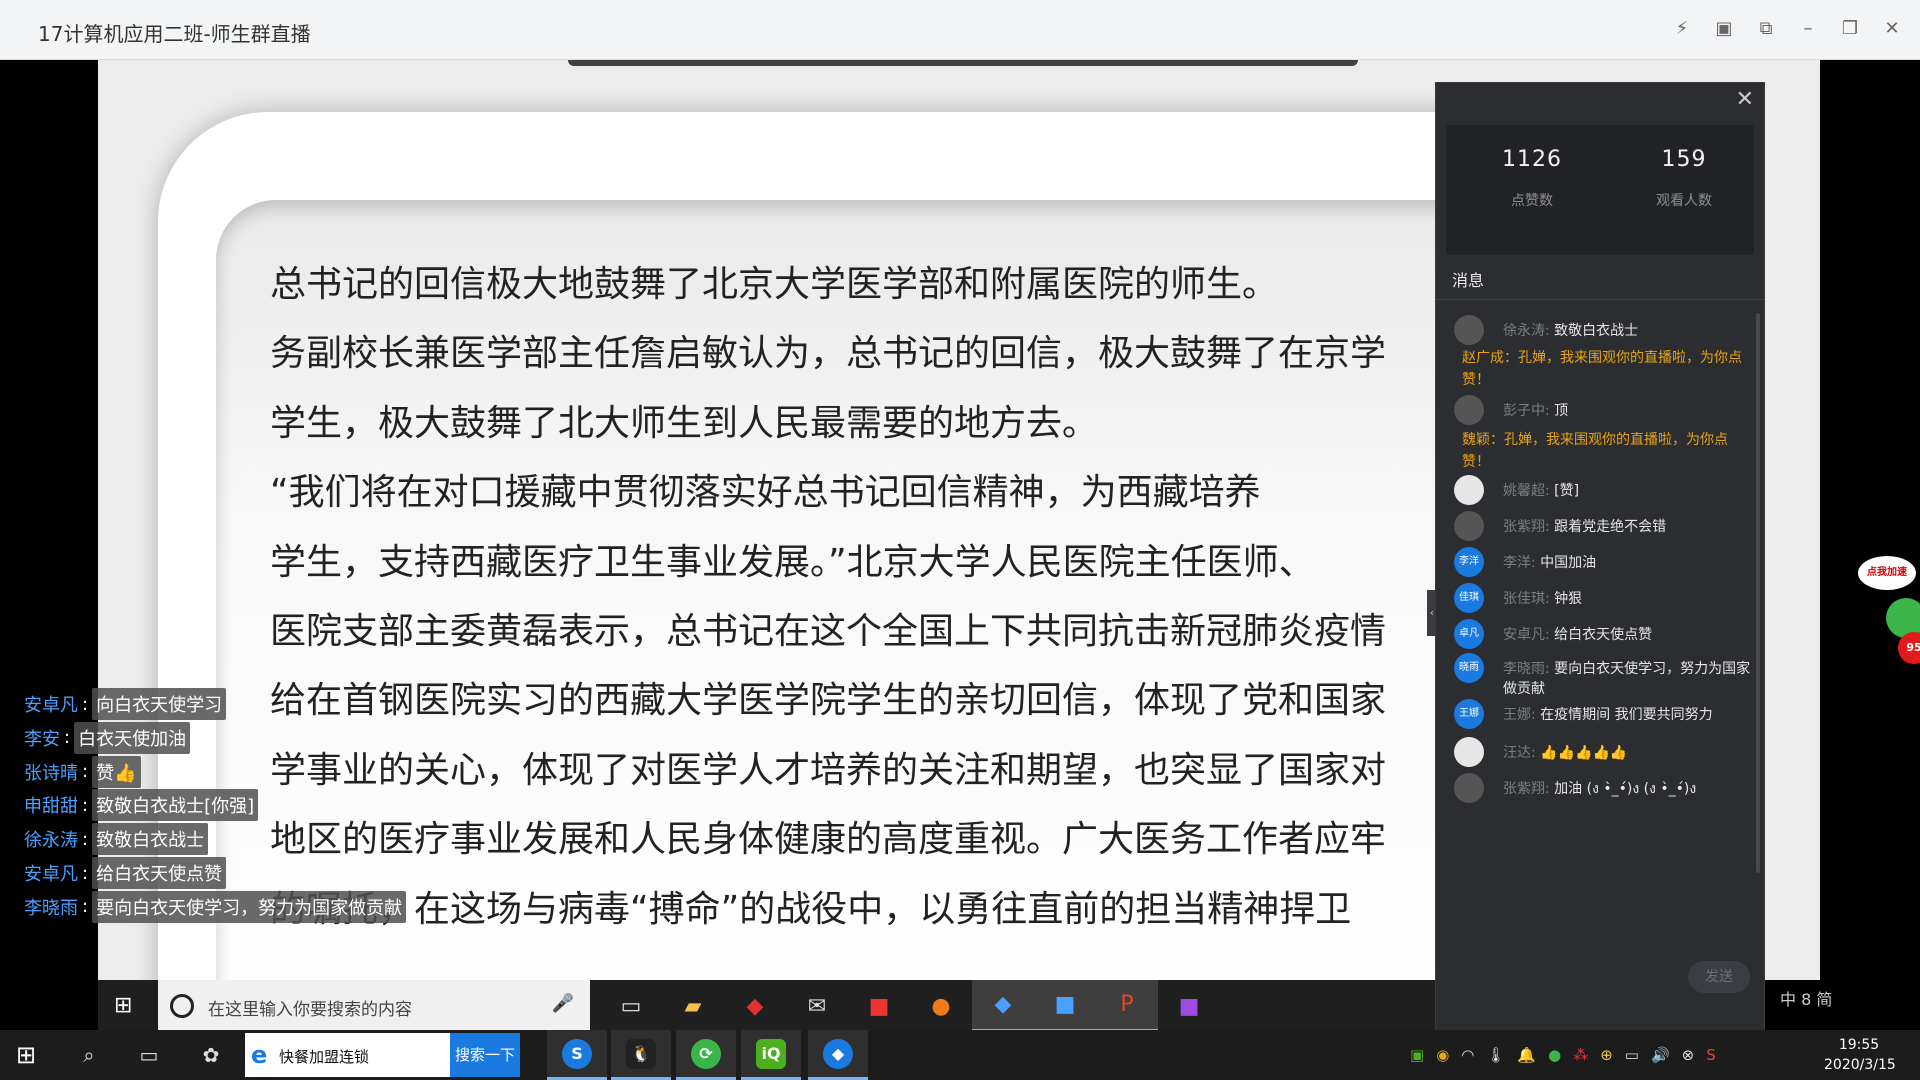 The width and height of the screenshot is (1920, 1080). I want to click on danmaku-row: 李晓雨: 要向白衣天使学习，努力为国家做贡献, so click(211, 906).